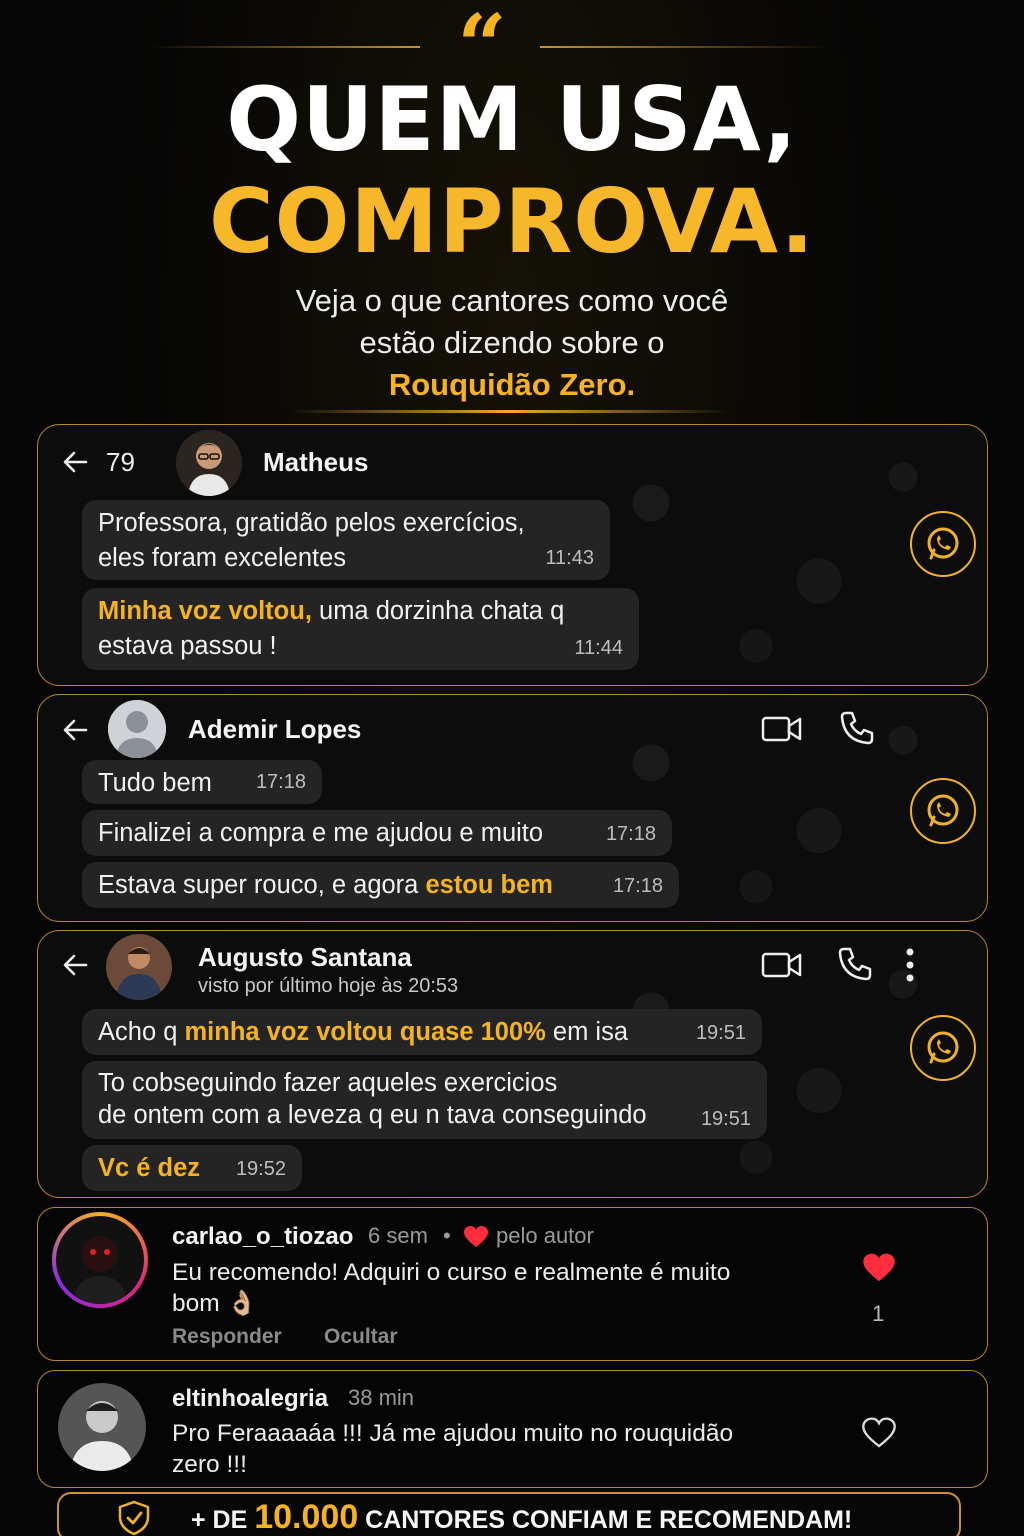 The width and height of the screenshot is (1024, 1536). Describe the element at coordinates (227, 1337) in the screenshot. I see `reply-button: Responder` at that location.